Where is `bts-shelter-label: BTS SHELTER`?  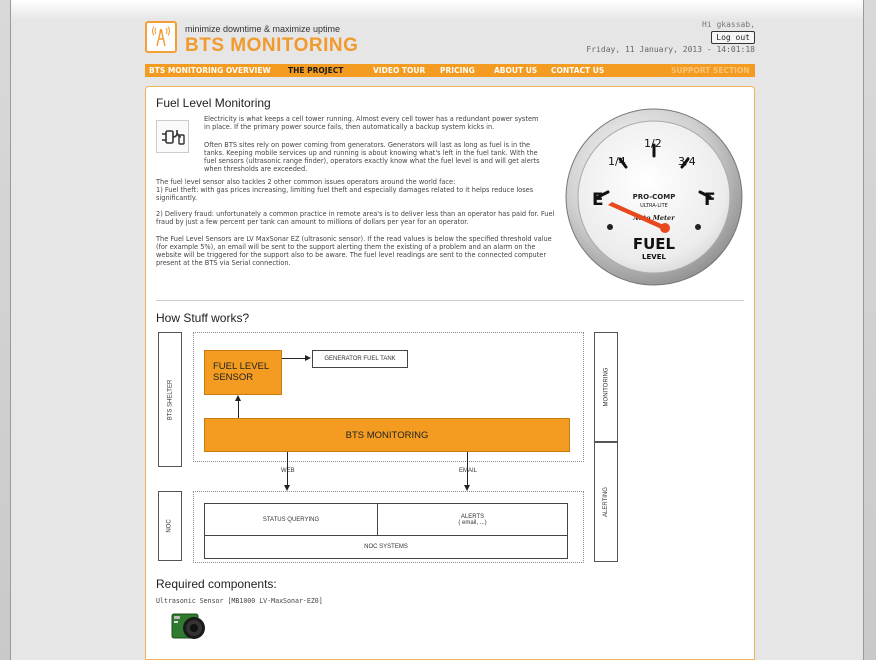 bts-shelter-label: BTS SHELTER is located at coordinates (170, 399).